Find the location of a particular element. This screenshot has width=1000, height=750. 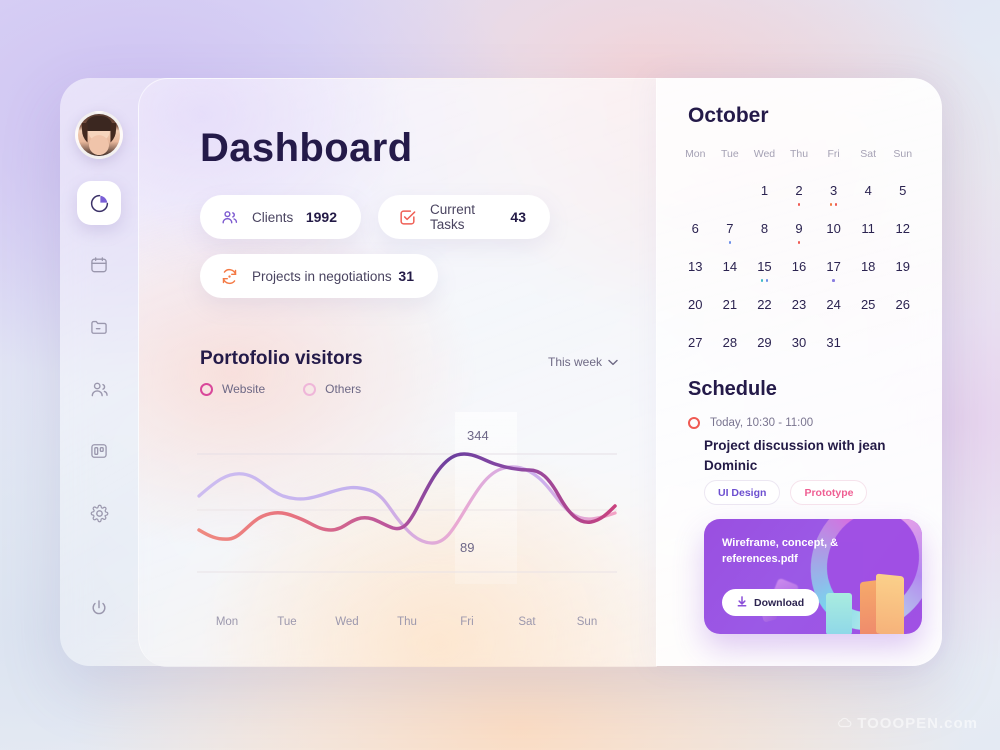

download-button: Download is located at coordinates (771, 602).